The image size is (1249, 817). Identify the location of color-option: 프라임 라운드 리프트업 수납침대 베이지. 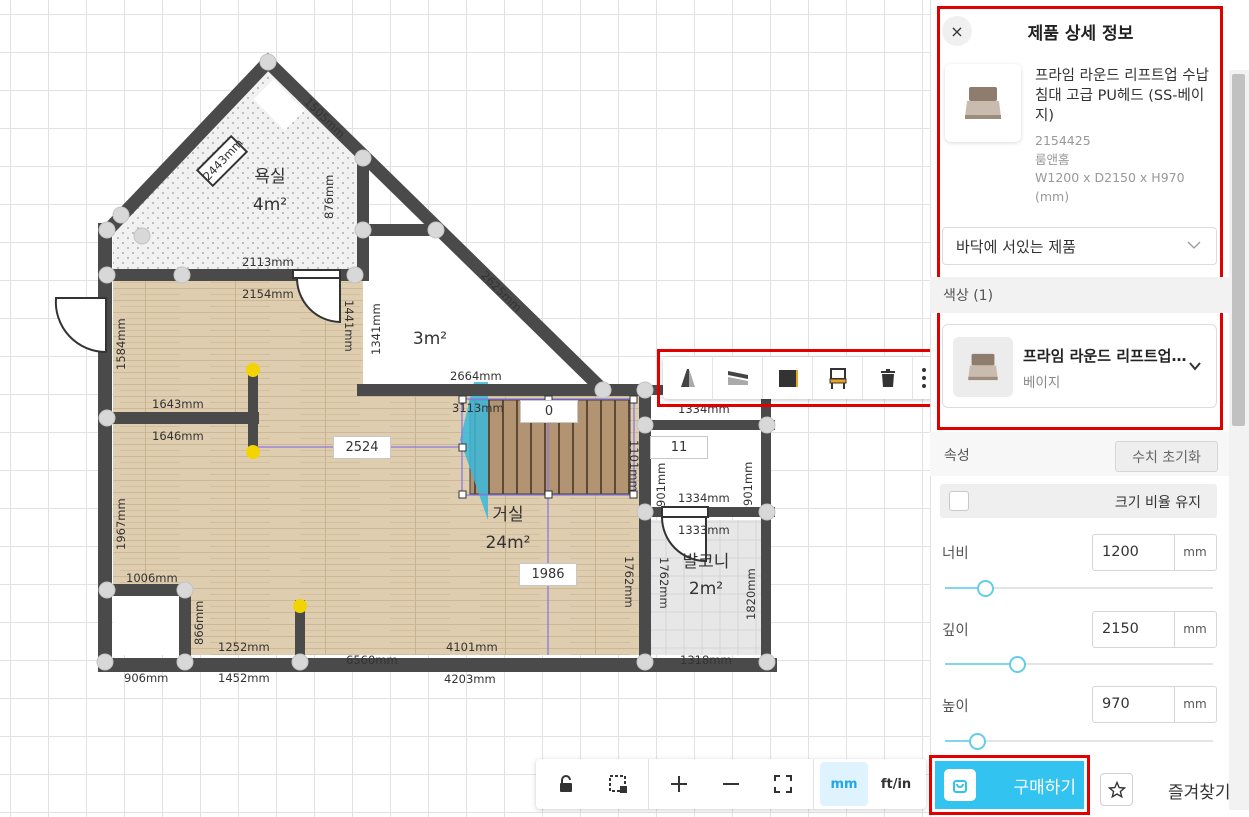
(1079, 366).